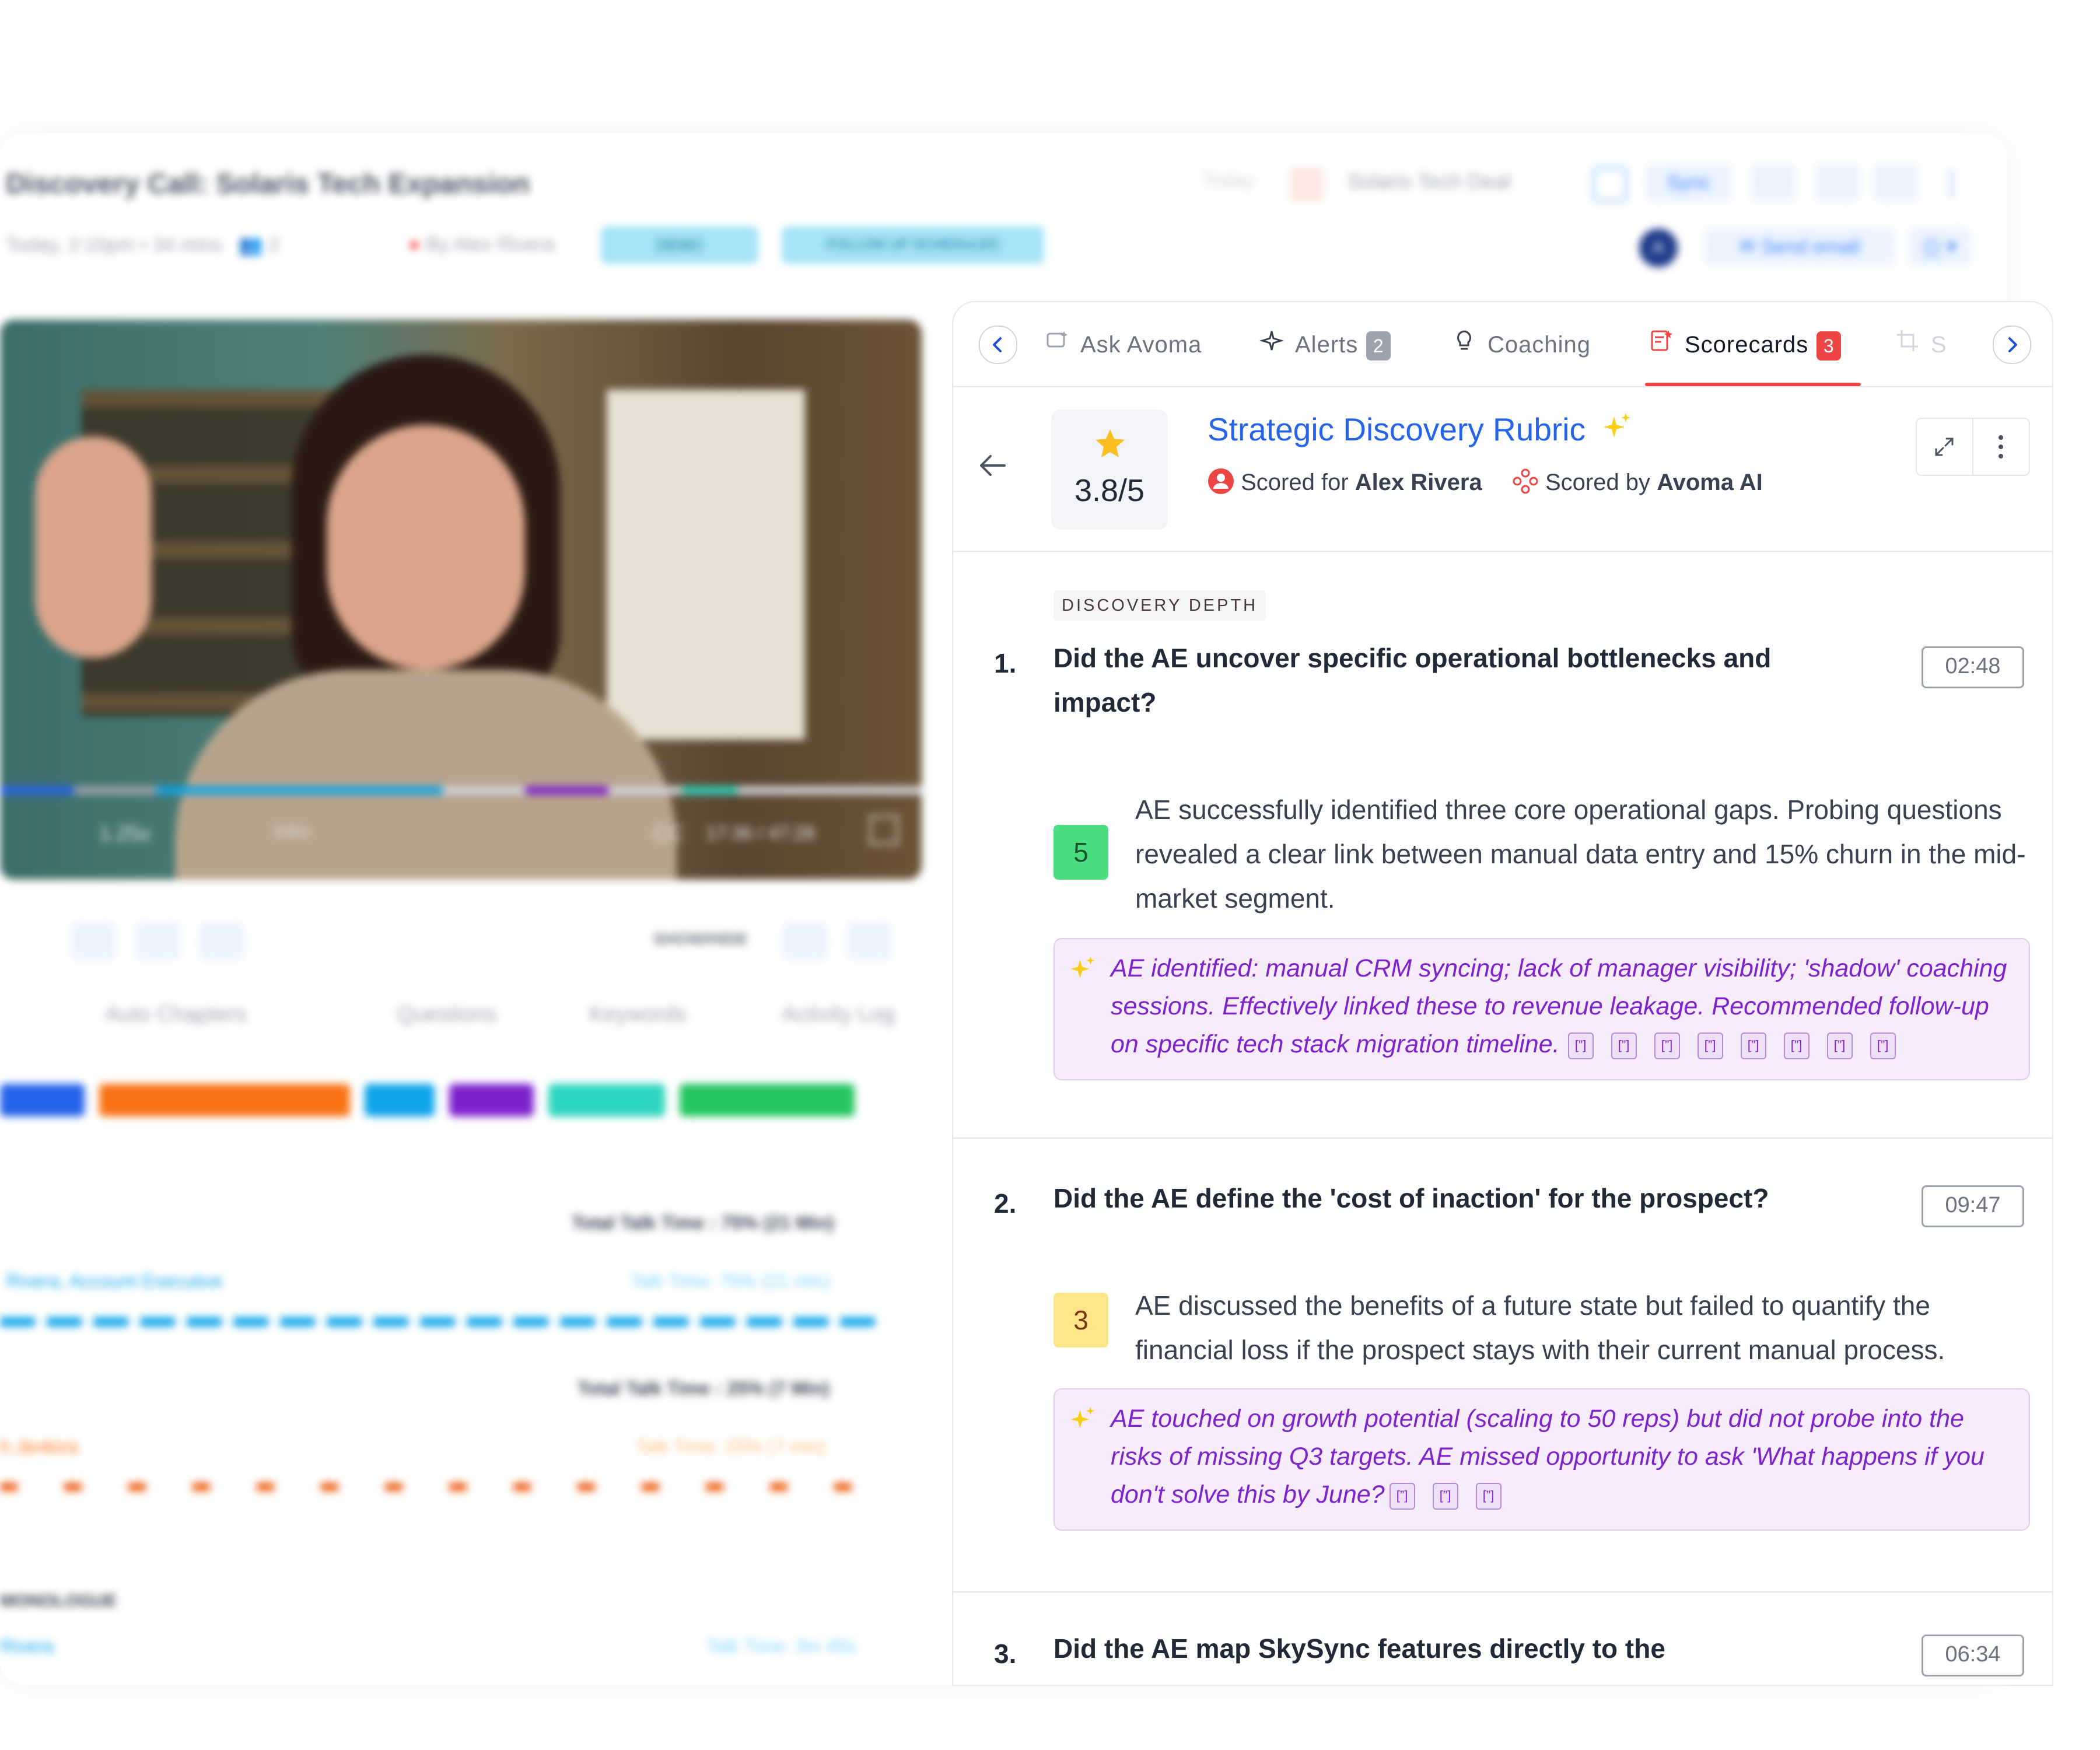 The width and height of the screenshot is (2100, 1750). I want to click on panel-tabbar: Ask Avoma Alerts 2 Coaching Scorecards 3 S, so click(1503, 344).